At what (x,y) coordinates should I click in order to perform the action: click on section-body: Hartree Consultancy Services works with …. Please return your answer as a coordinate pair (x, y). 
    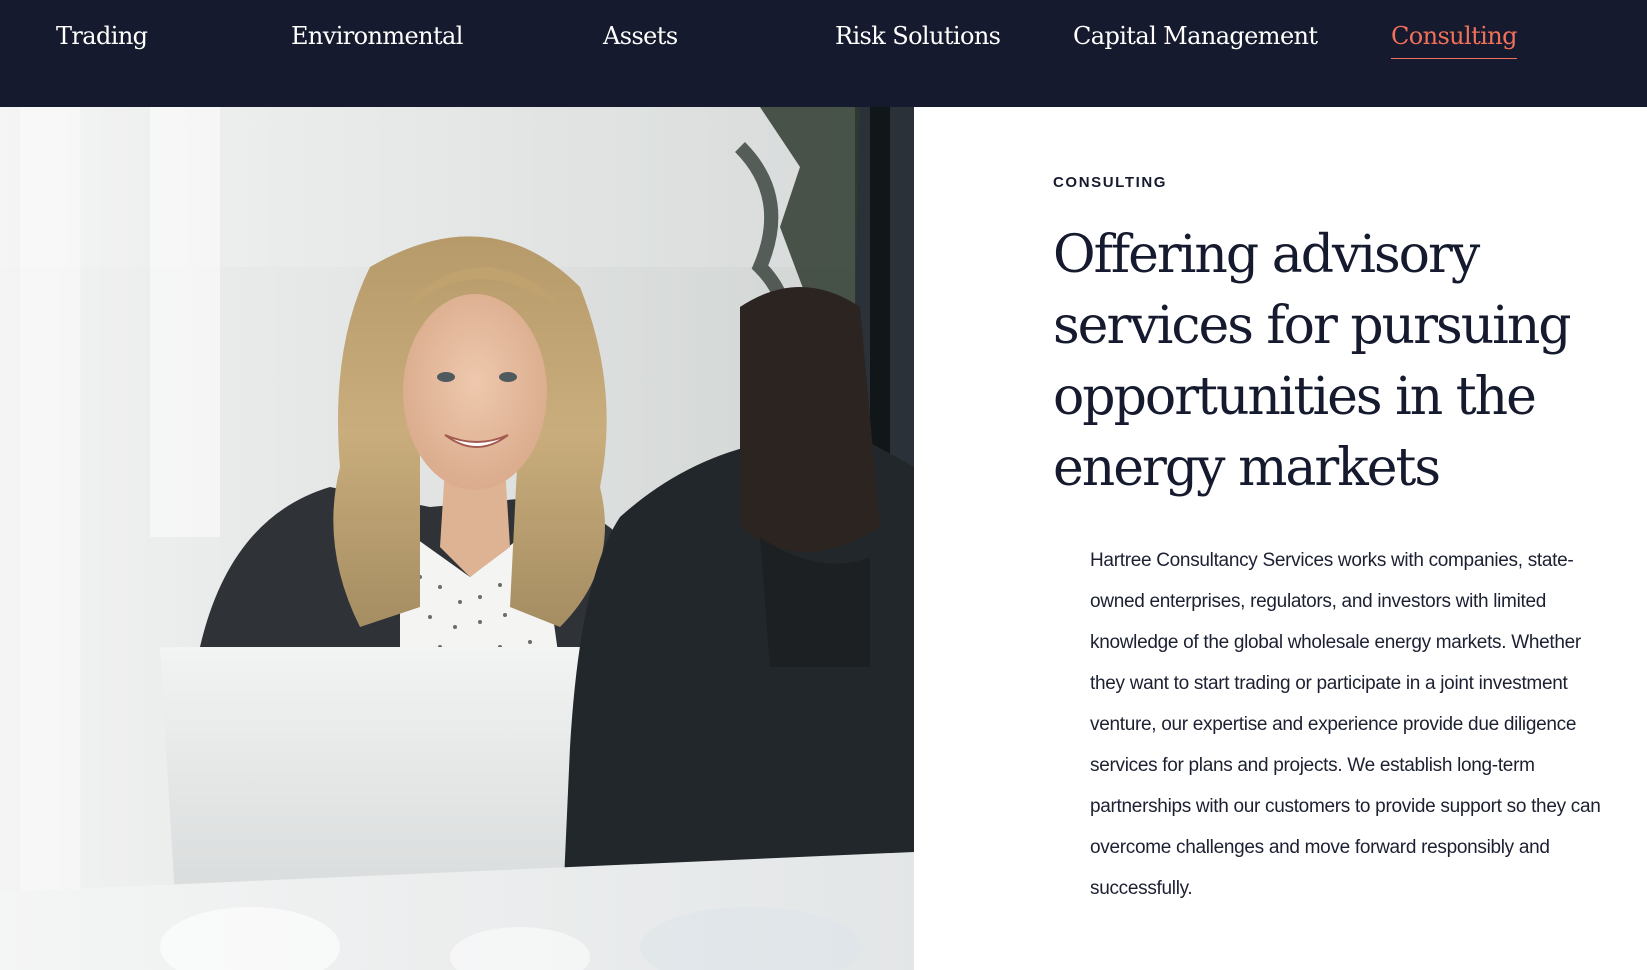
    Looking at the image, I should click on (1345, 724).